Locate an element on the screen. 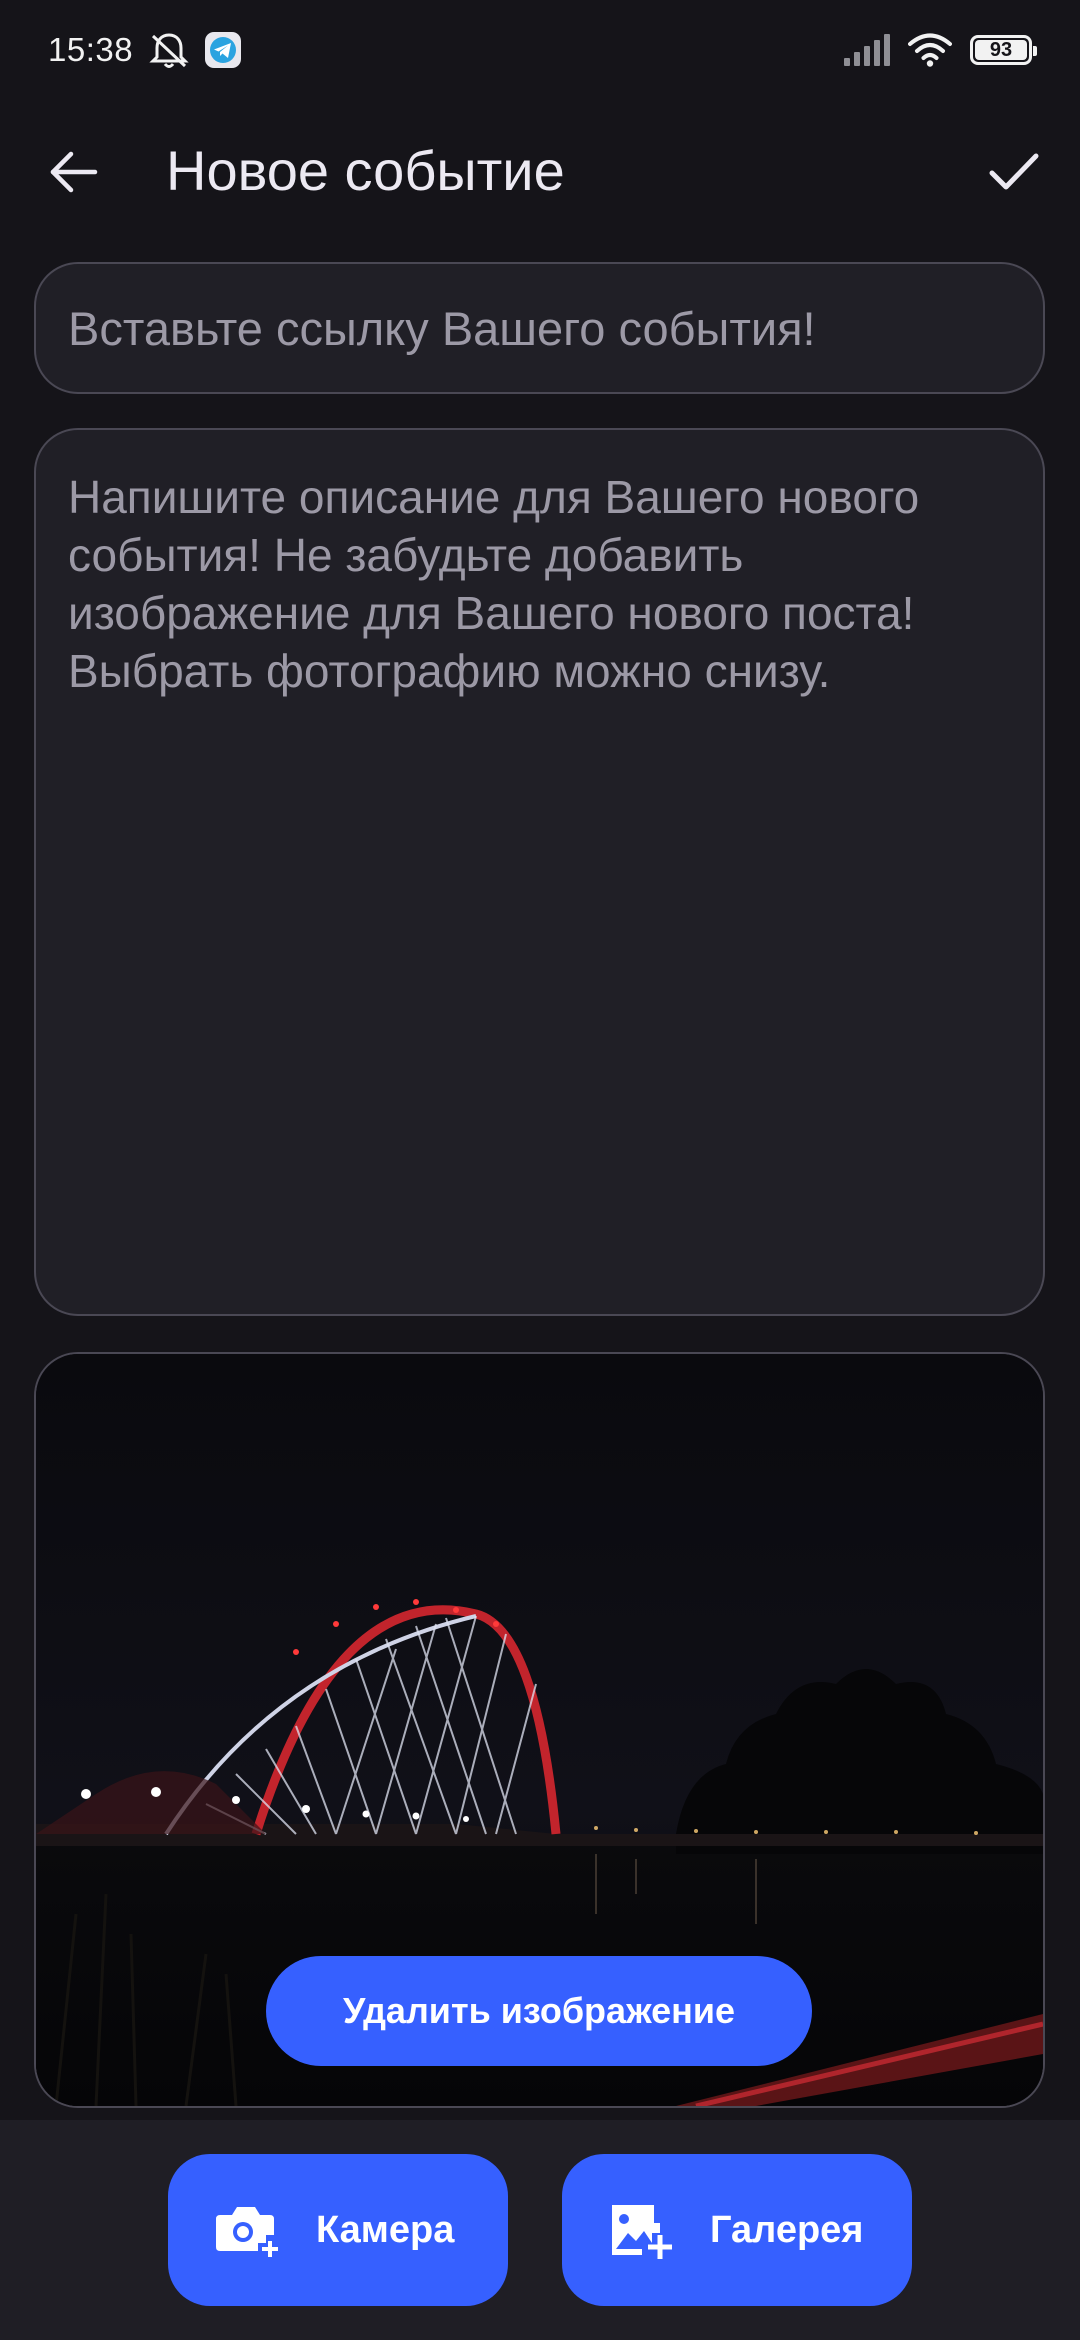 The height and width of the screenshot is (2340, 1080). status-time: 15:38 is located at coordinates (91, 49).